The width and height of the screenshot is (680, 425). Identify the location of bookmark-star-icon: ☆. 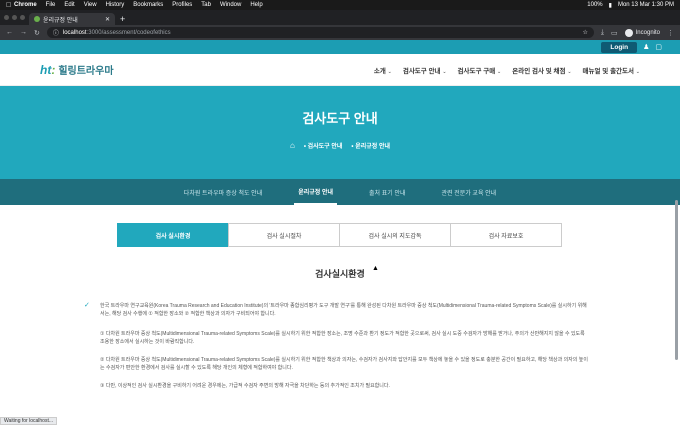
(585, 32).